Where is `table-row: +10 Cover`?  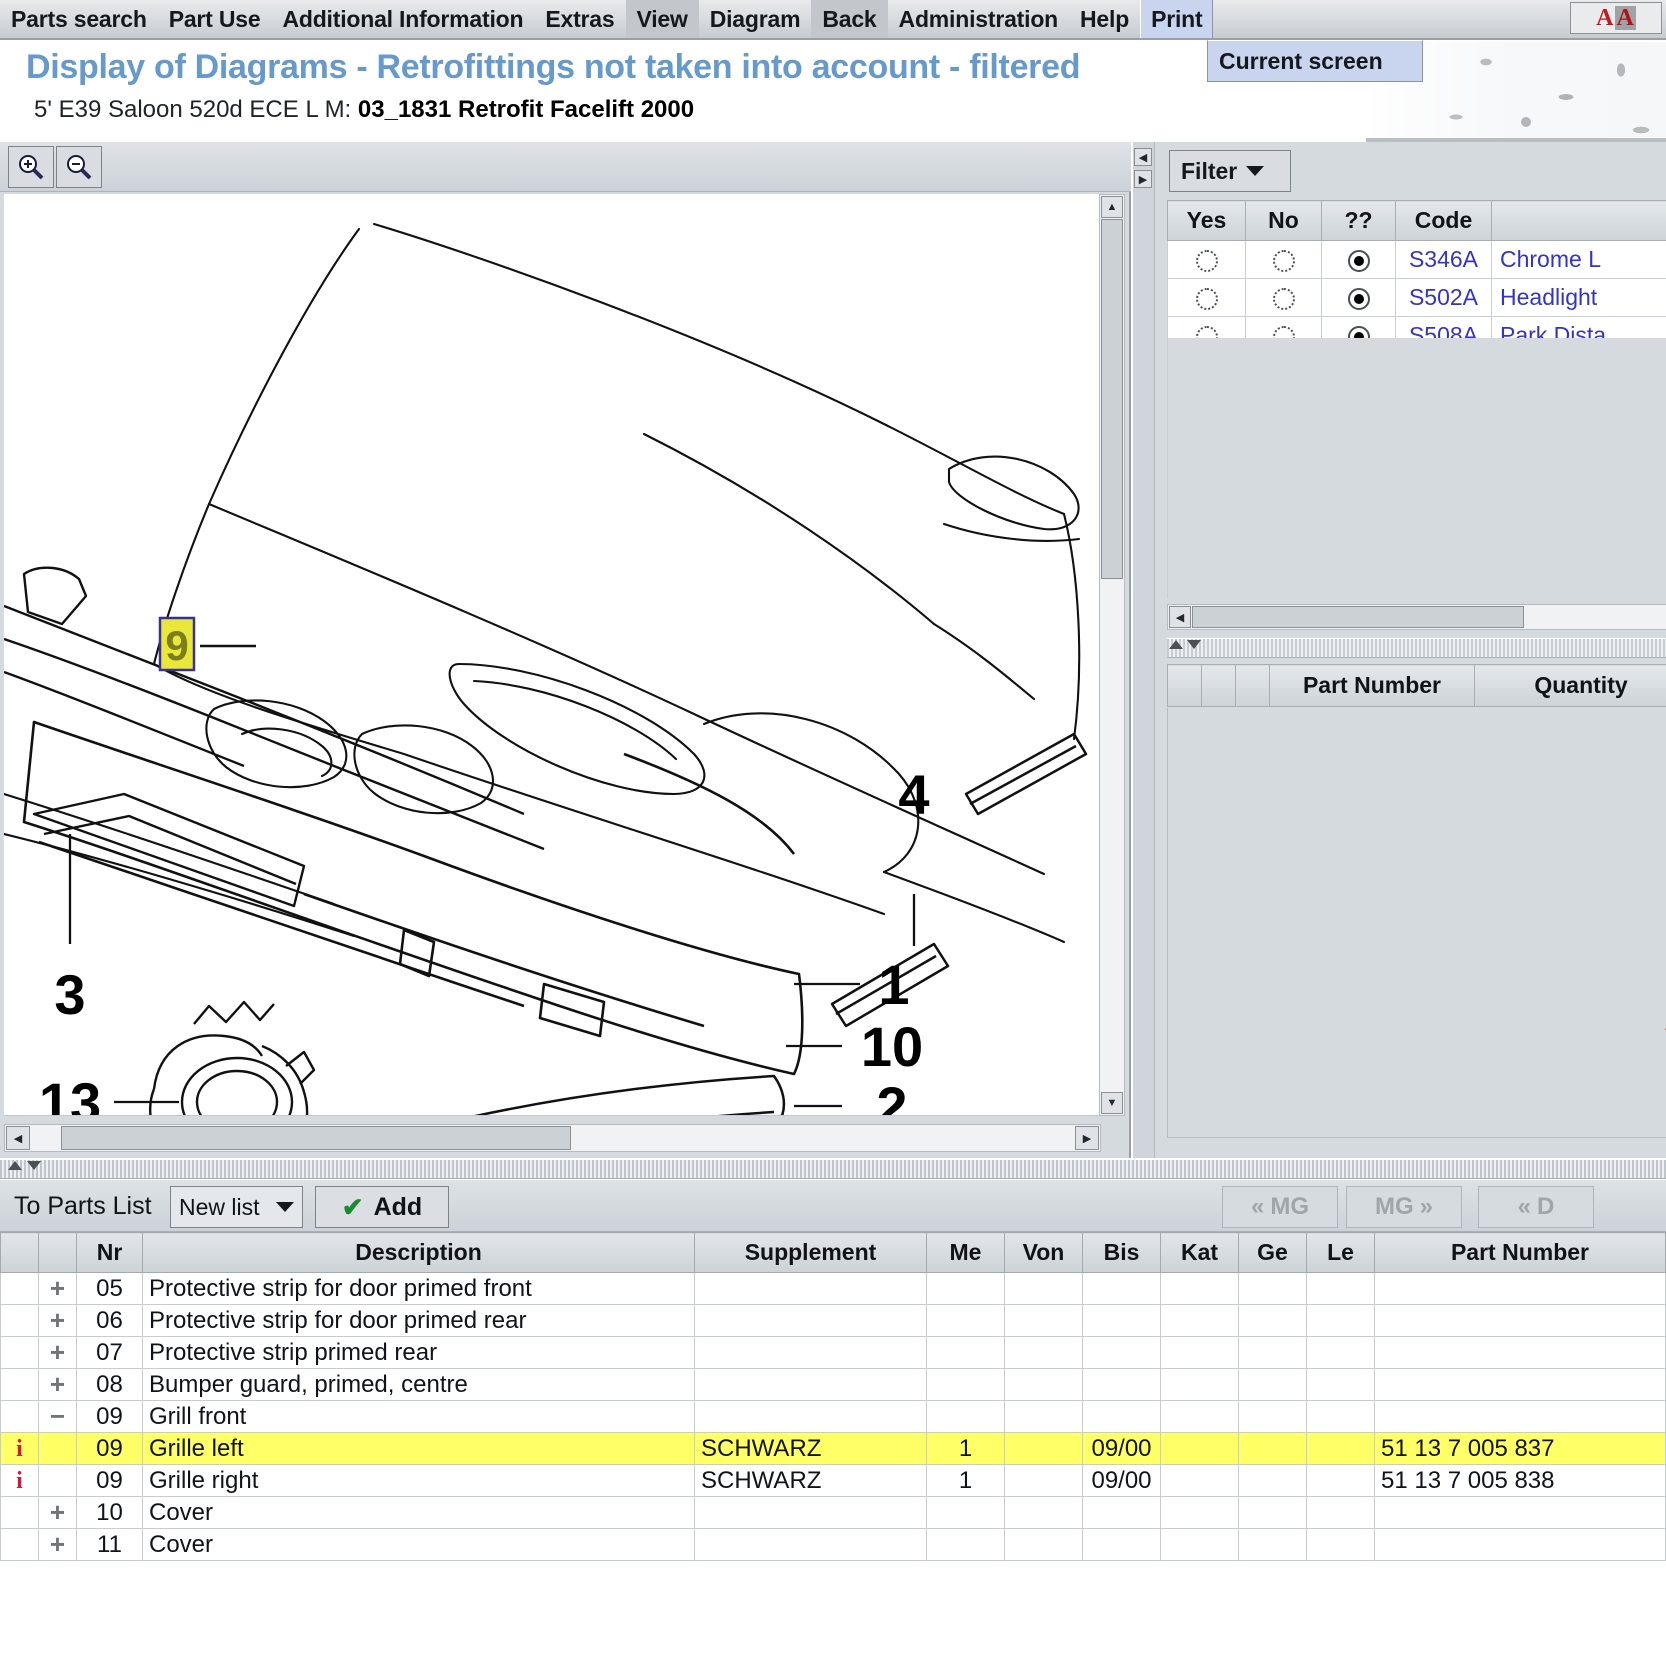 table-row: +10 Cover is located at coordinates (833, 1512).